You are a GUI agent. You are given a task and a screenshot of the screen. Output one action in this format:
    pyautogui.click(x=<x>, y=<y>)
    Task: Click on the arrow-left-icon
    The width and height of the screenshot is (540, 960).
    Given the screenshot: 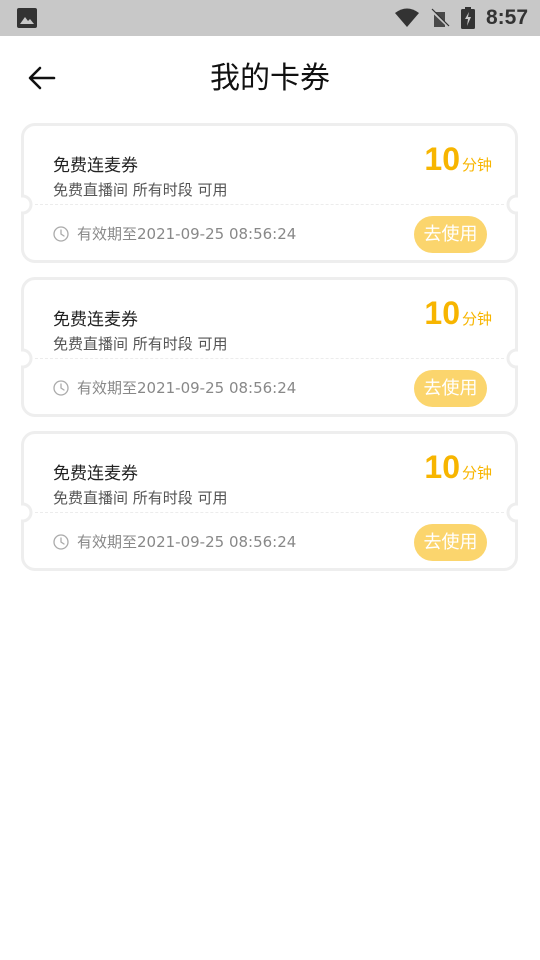 What is the action you would take?
    pyautogui.click(x=42, y=78)
    